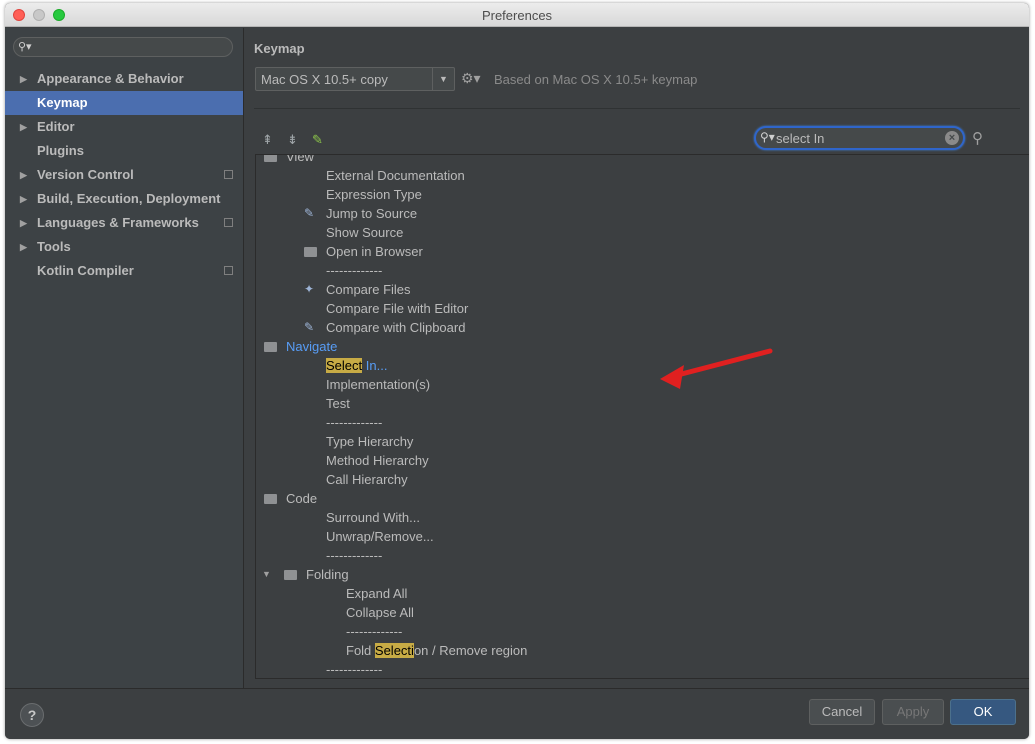  What do you see at coordinates (637, 108) in the screenshot?
I see `divider` at bounding box center [637, 108].